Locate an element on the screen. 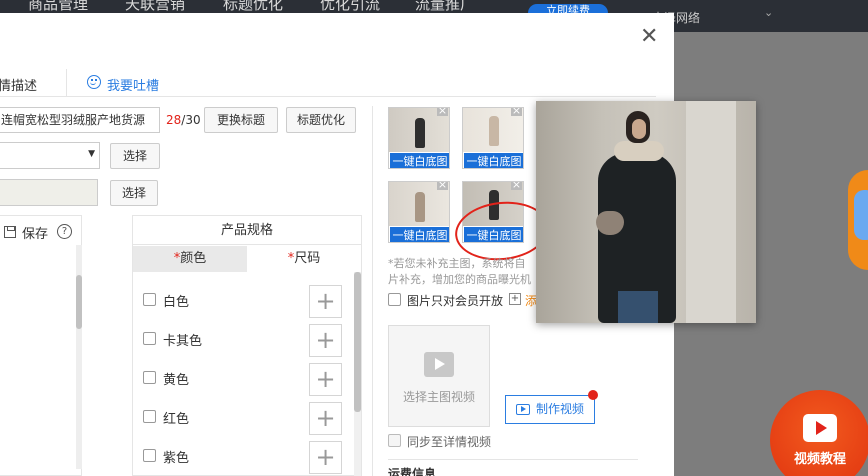 The height and width of the screenshot is (476, 868). tab-description: 情描述 is located at coordinates (18, 84).